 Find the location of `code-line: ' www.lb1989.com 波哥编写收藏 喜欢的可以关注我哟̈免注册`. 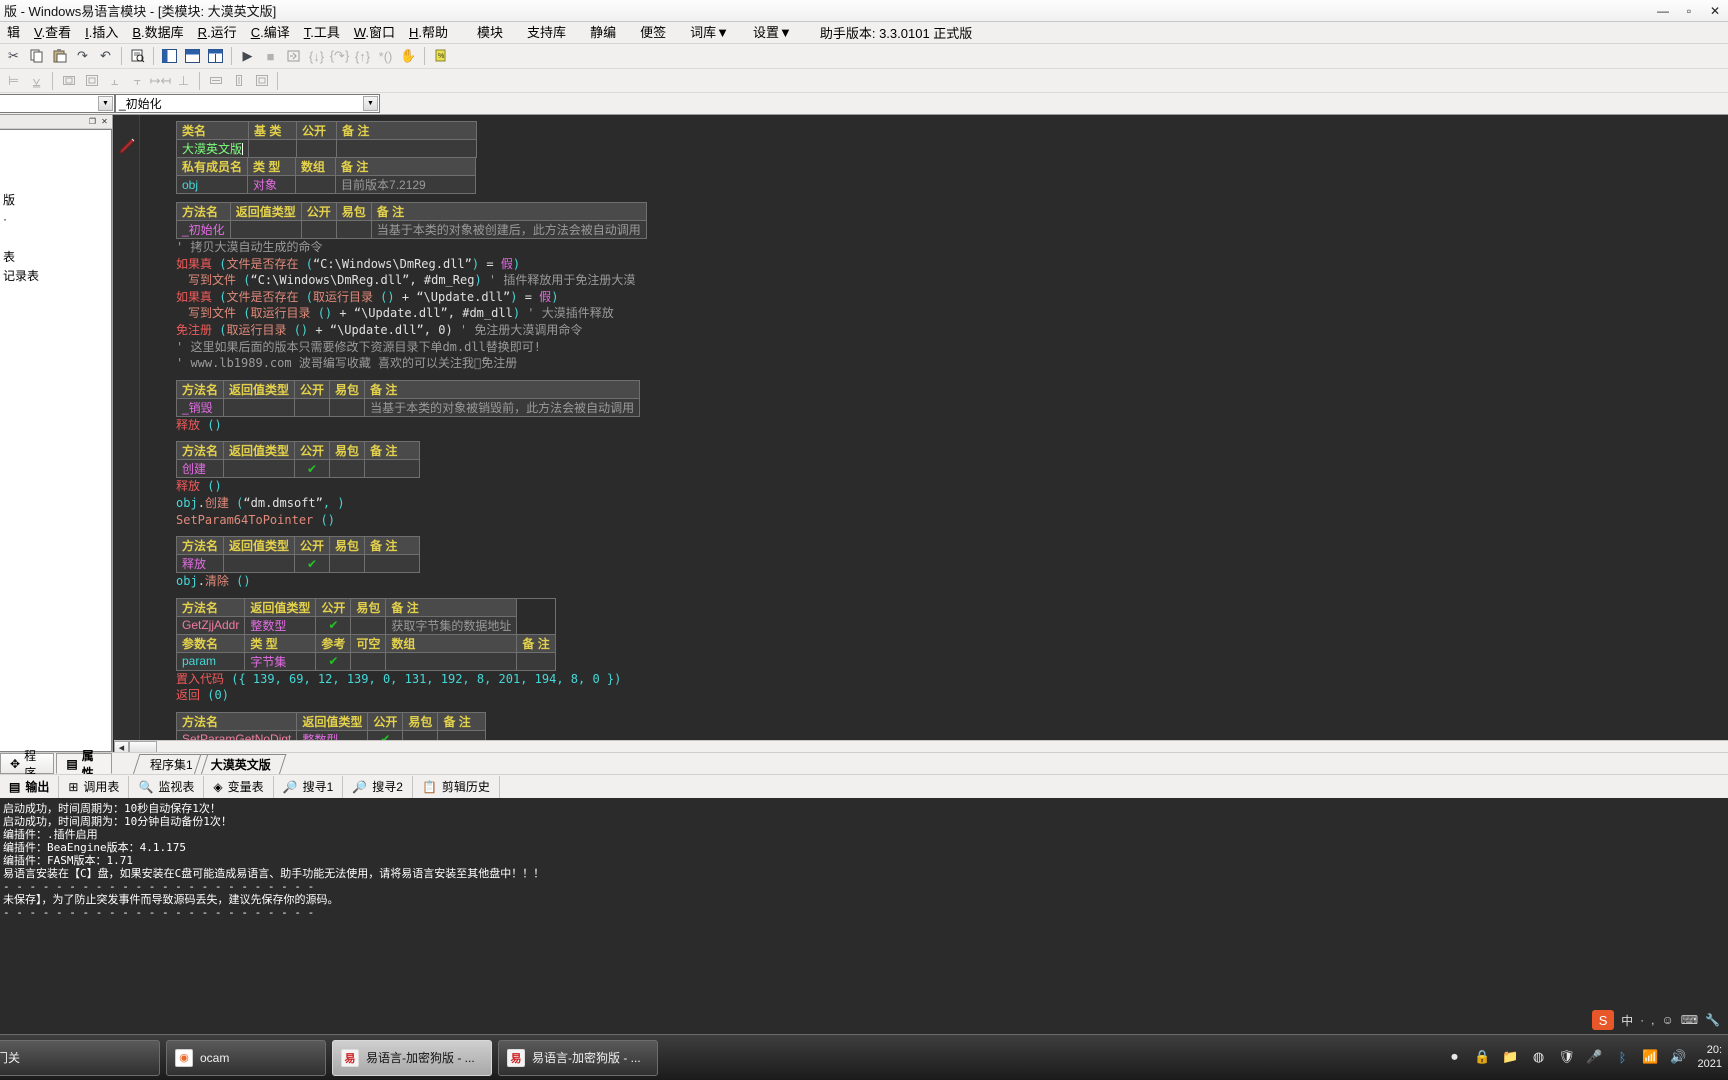

code-line: ' www.lb1989.com 波哥编写收藏 喜欢的可以关注我哟̈免注册 is located at coordinates (934, 363).